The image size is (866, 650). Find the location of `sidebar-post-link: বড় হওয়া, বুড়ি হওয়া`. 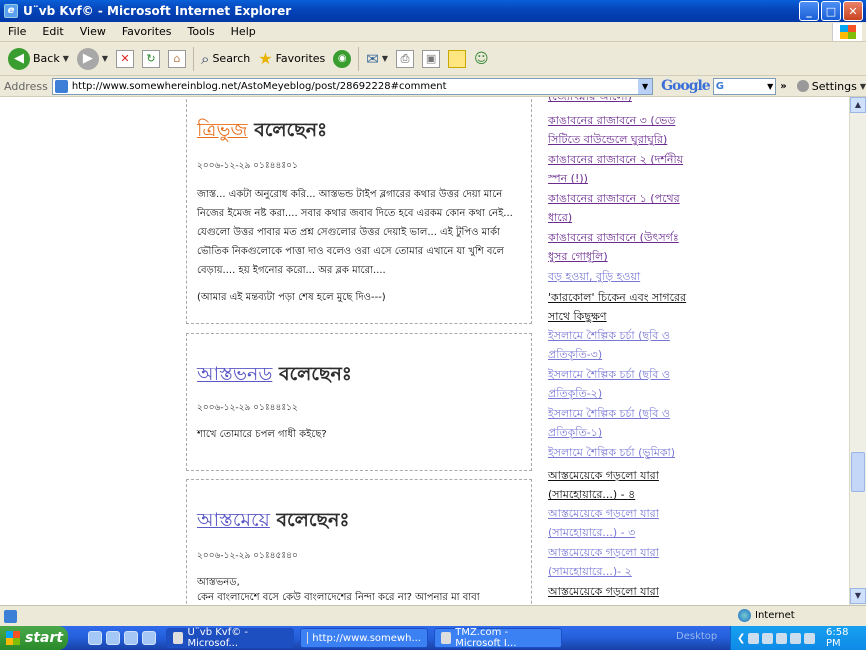

sidebar-post-link: বড় হওয়া, বুড়ি হওয়া is located at coordinates (623, 276).